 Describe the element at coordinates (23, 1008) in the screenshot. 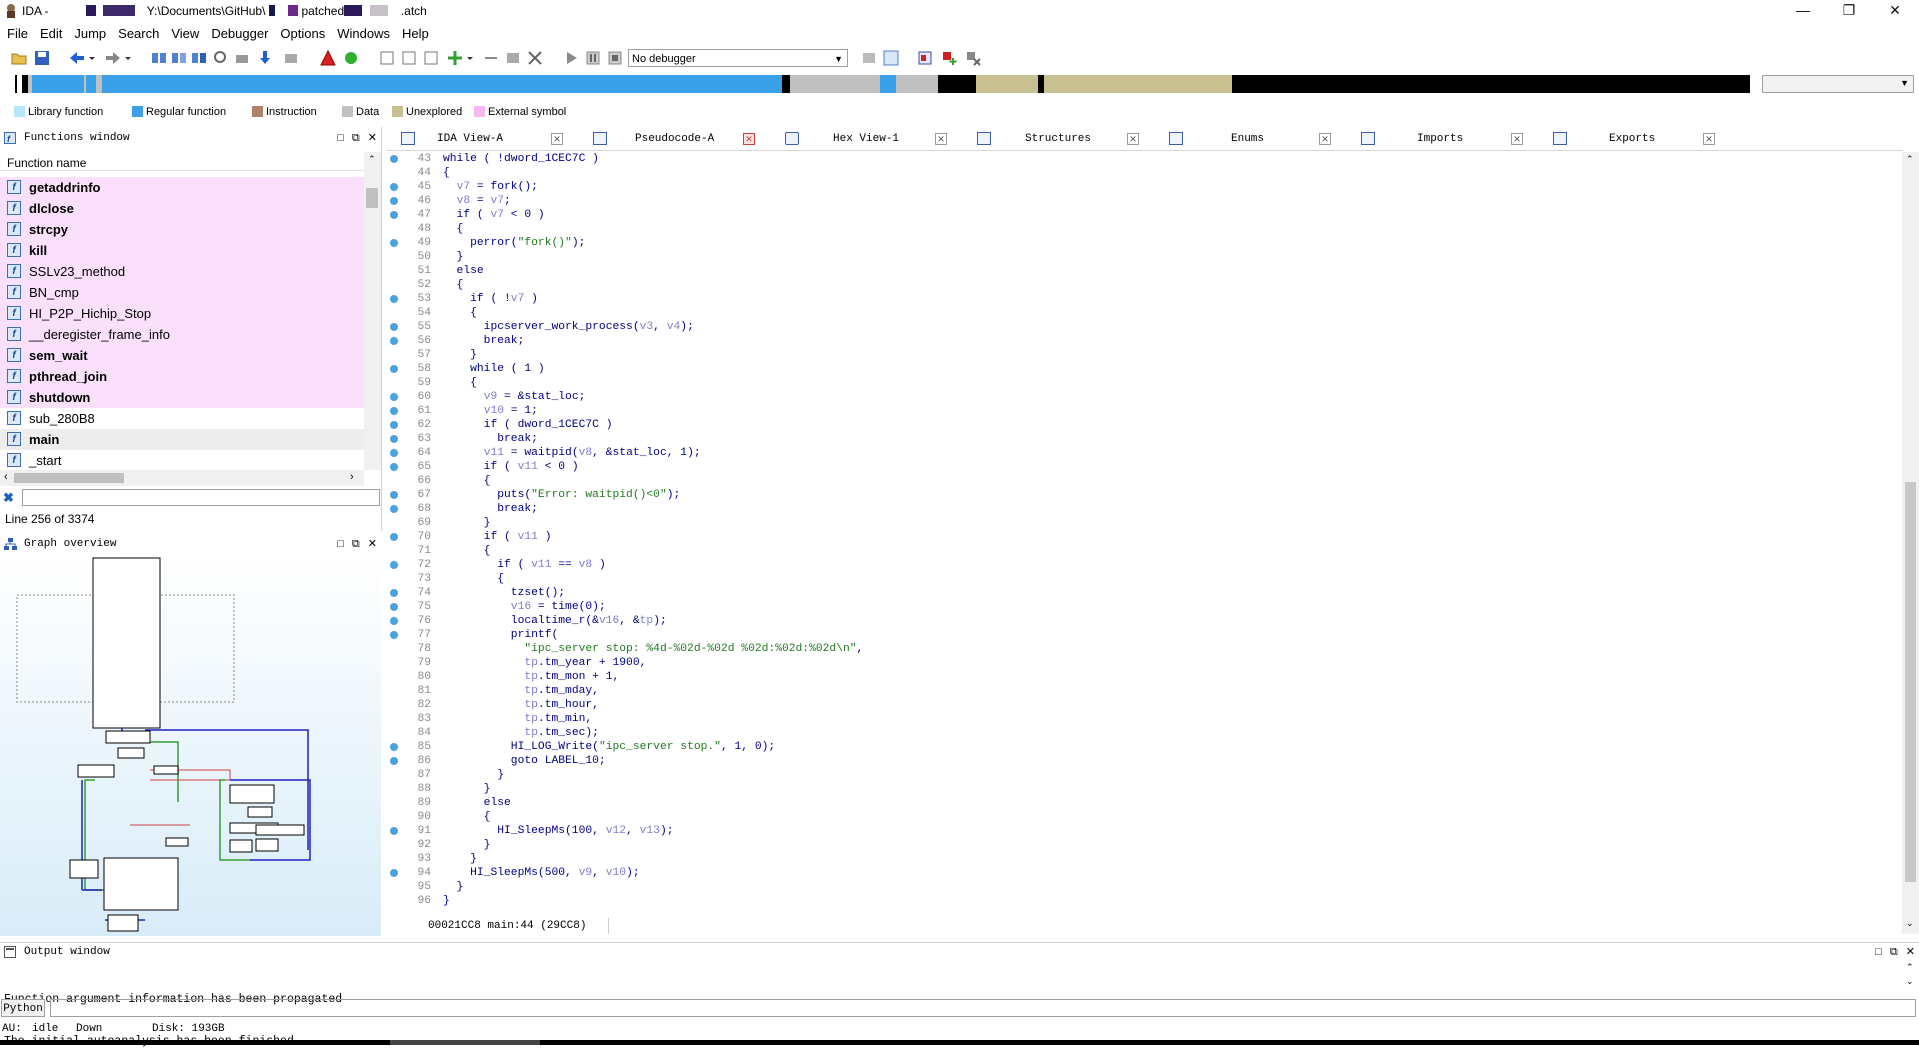

I see `python-language-button: Python` at that location.